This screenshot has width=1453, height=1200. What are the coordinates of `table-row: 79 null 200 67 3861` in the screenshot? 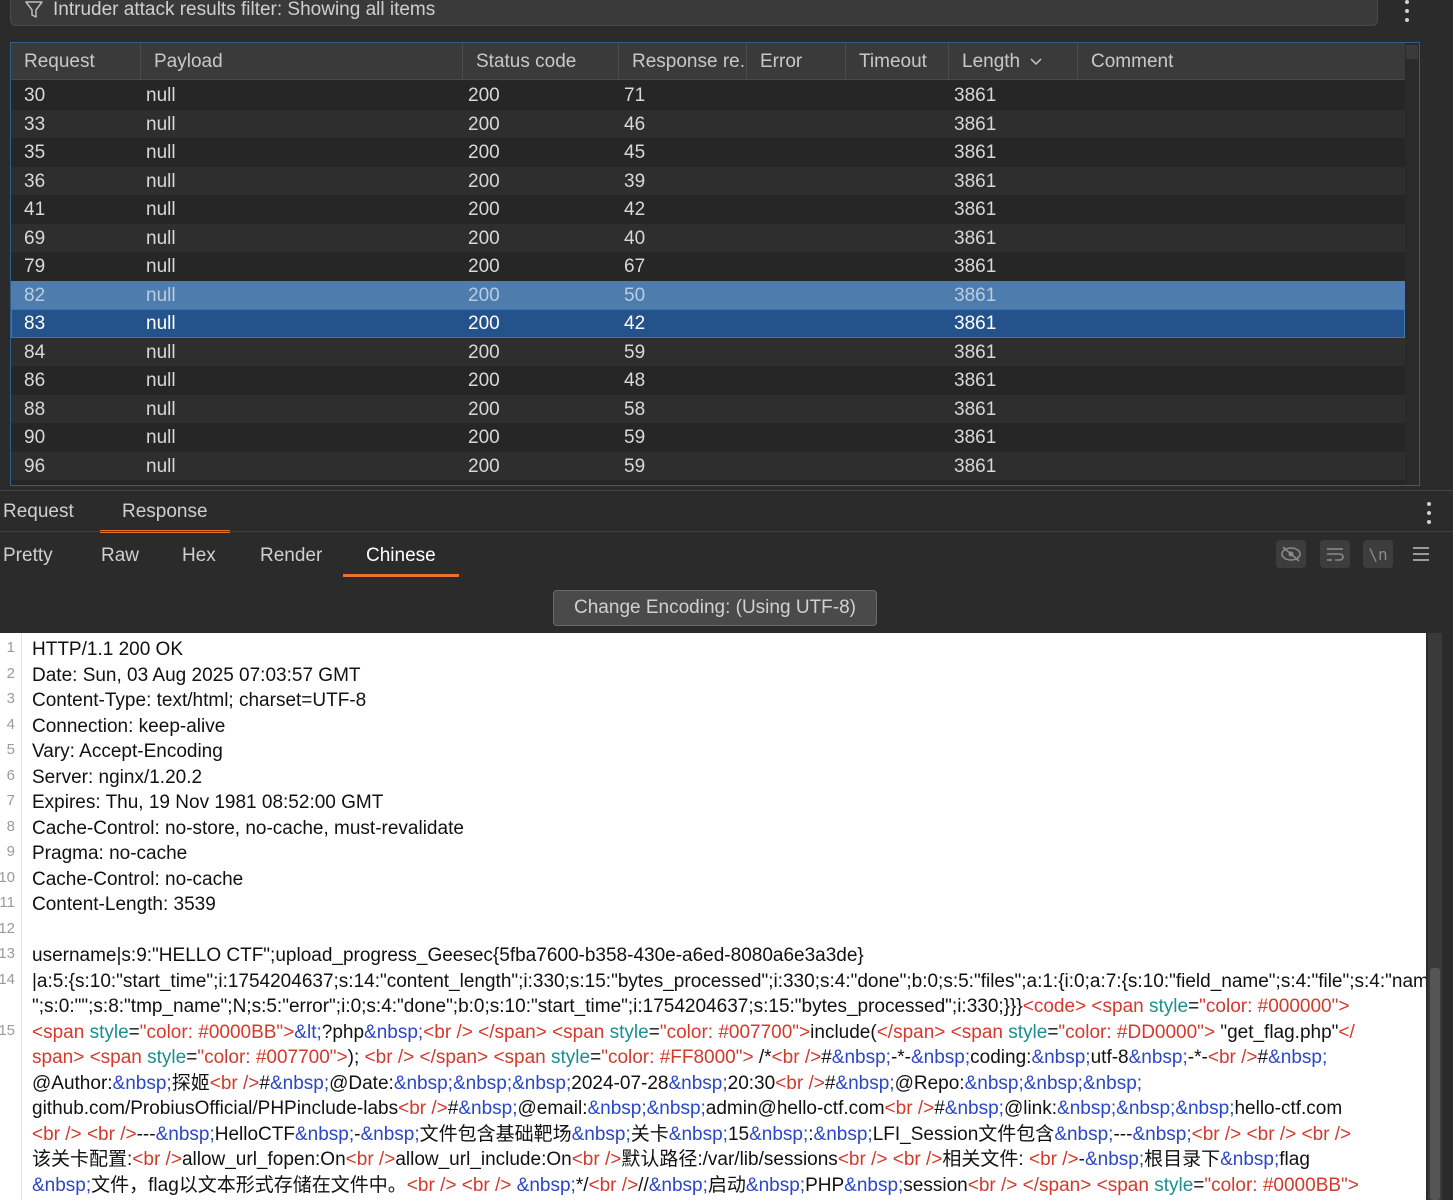 It's located at (708, 266).